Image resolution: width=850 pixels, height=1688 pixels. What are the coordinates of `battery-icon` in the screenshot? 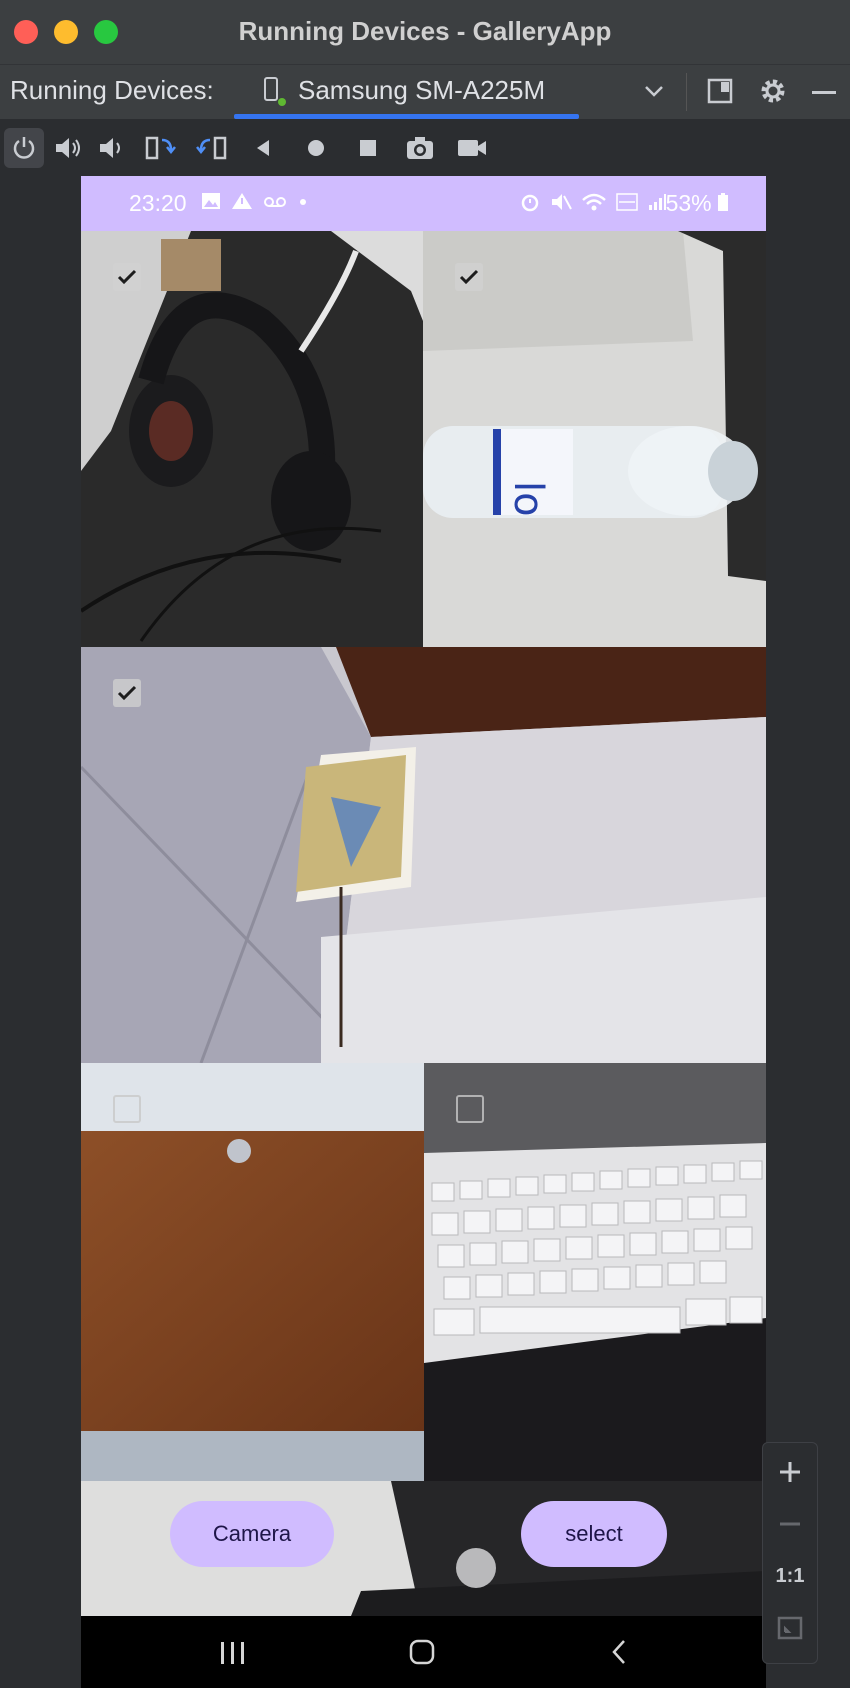 It's located at (723, 202).